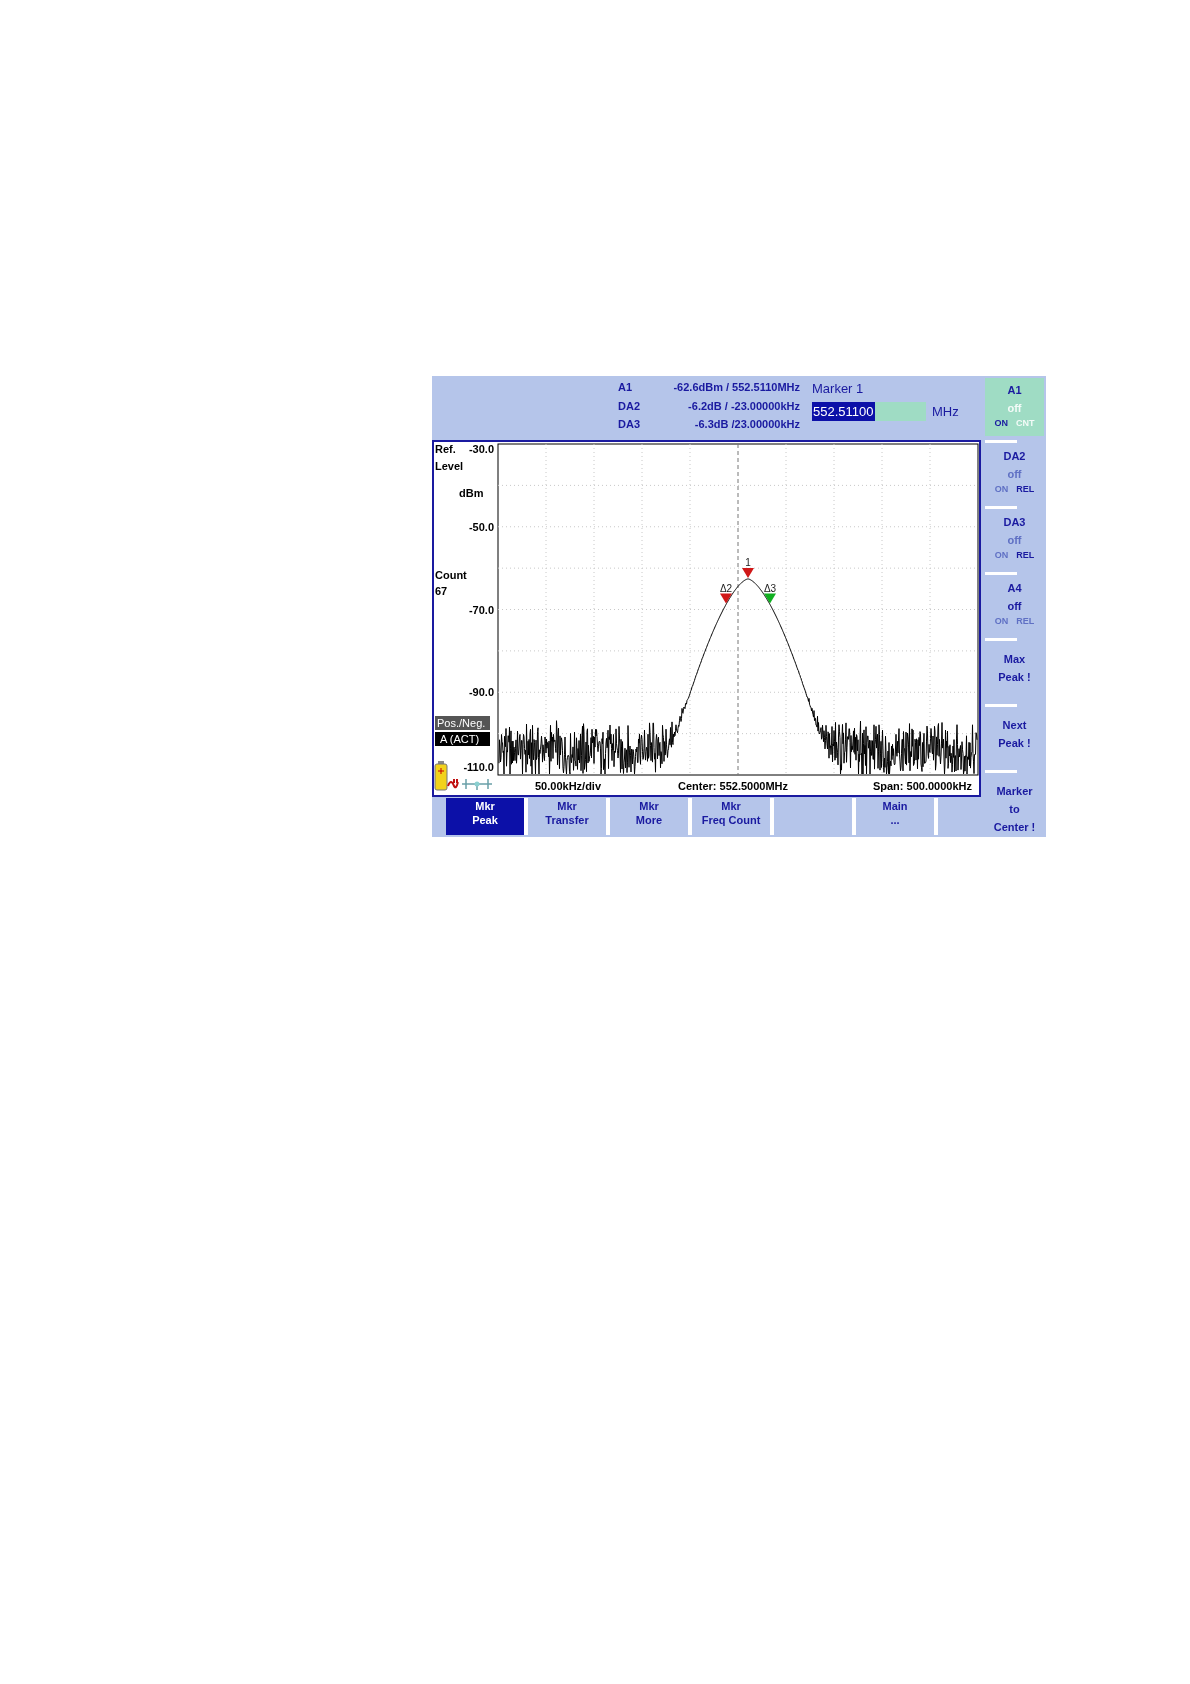 This screenshot has width=1190, height=1684. Describe the element at coordinates (481, 526) in the screenshot. I see `axis-label: -50.0` at that location.